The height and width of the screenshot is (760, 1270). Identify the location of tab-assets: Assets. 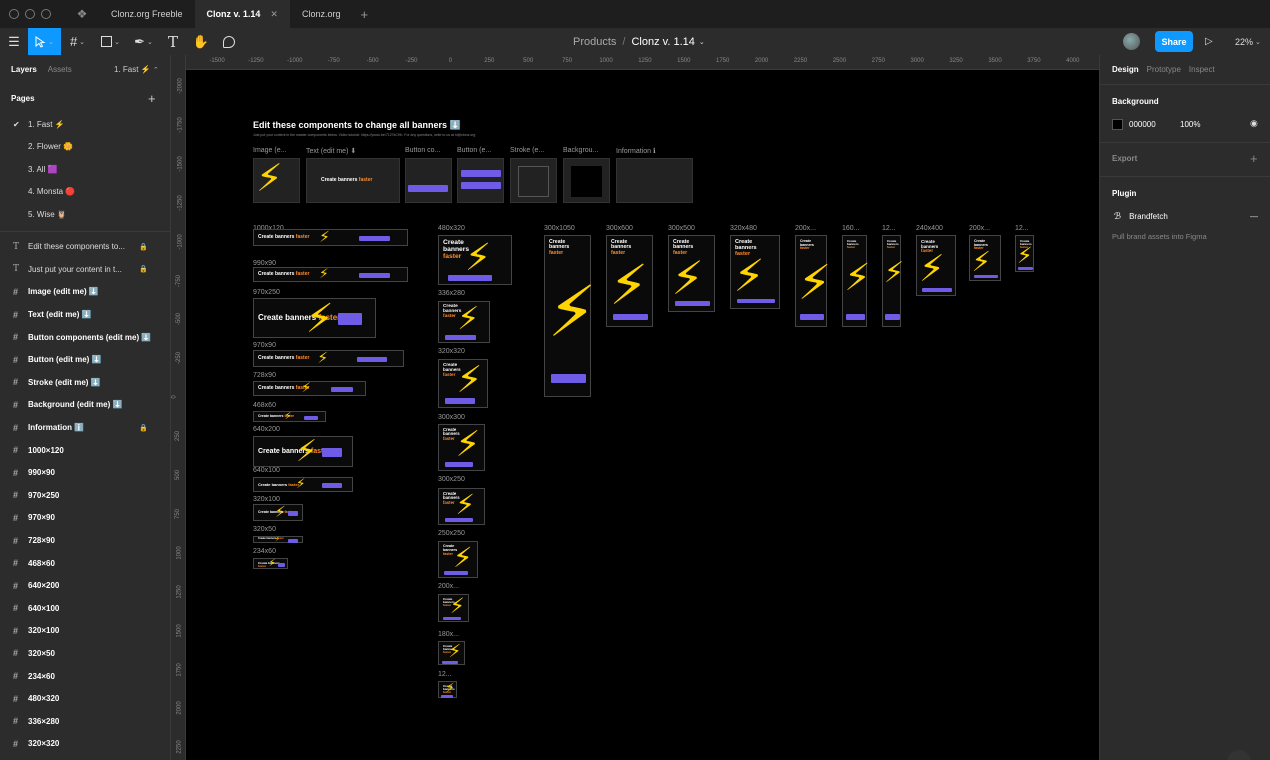
(60, 69).